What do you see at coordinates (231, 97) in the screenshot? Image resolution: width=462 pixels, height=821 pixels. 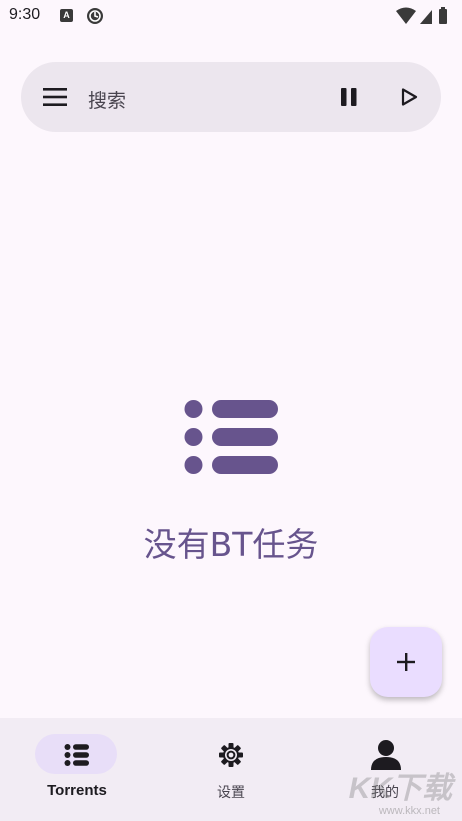 I see `search-bar: 搜索` at bounding box center [231, 97].